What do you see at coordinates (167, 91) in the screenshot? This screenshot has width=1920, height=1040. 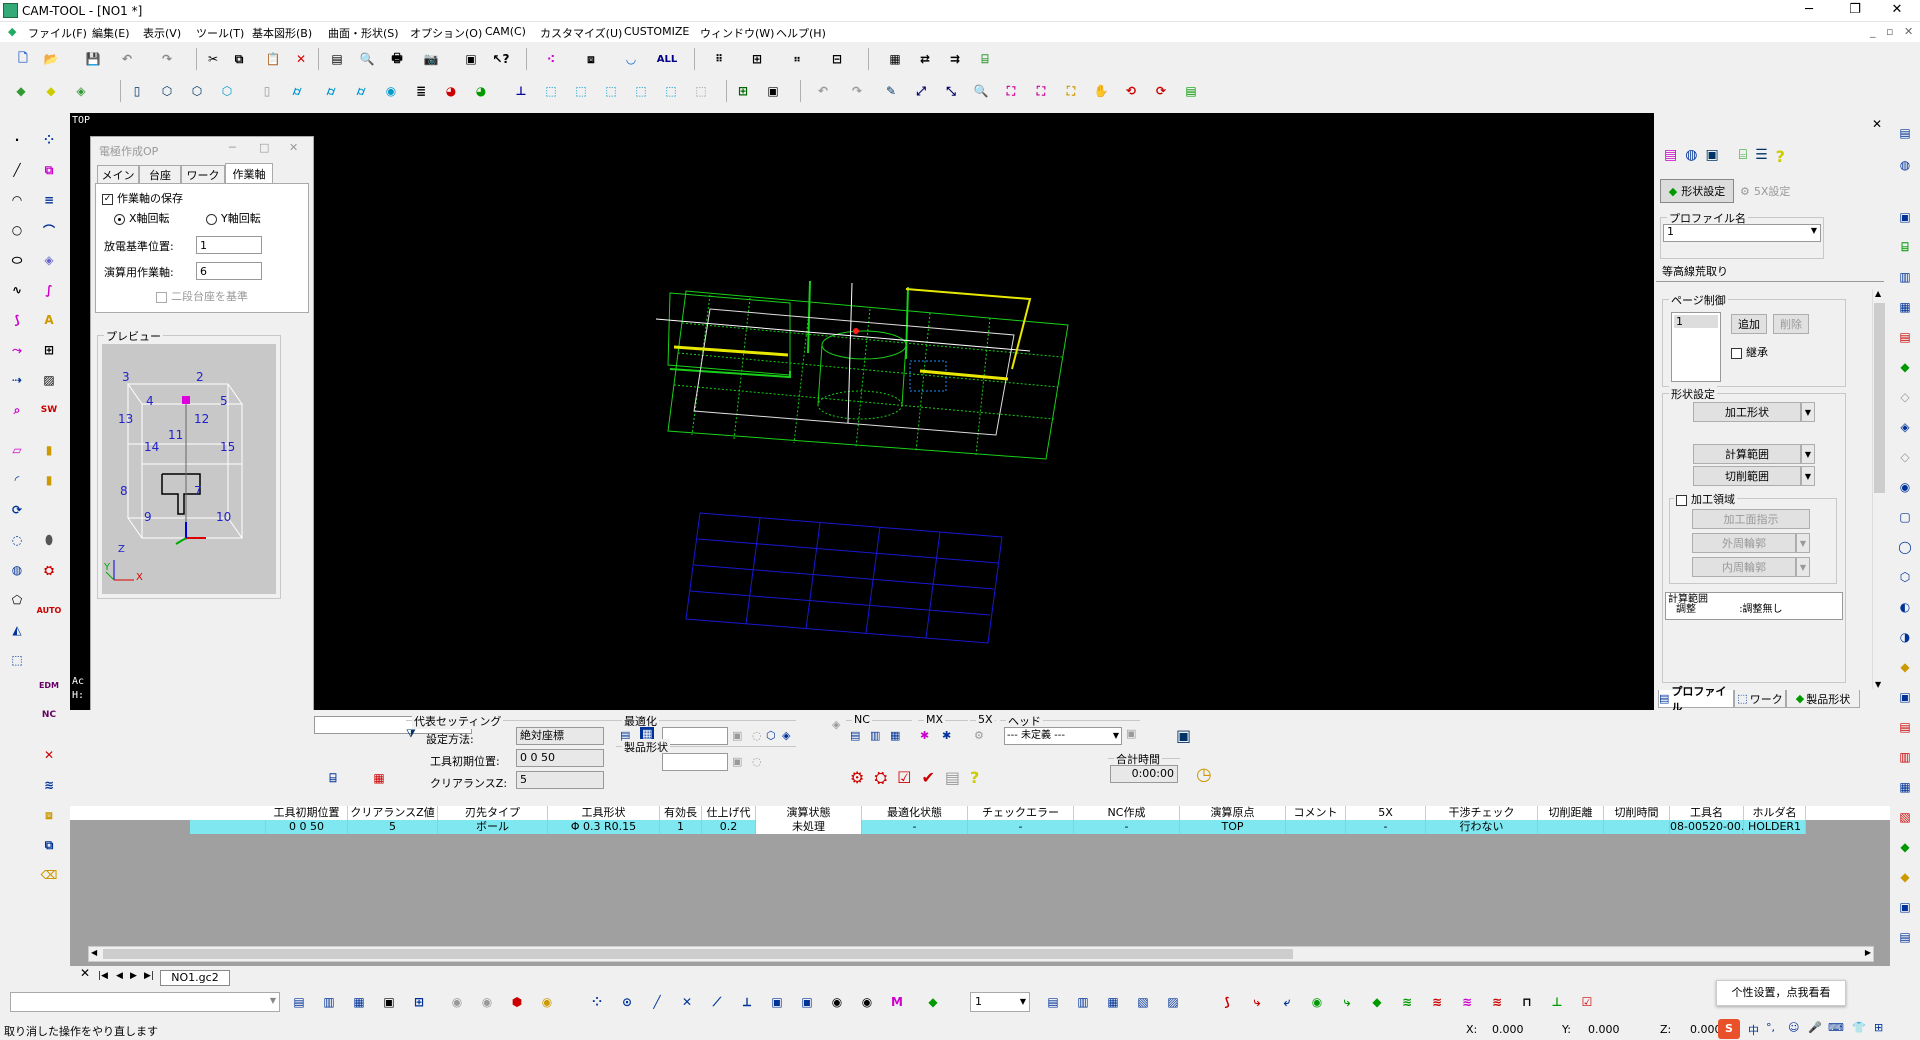 I see `view-iso1-icon: ⬡` at bounding box center [167, 91].